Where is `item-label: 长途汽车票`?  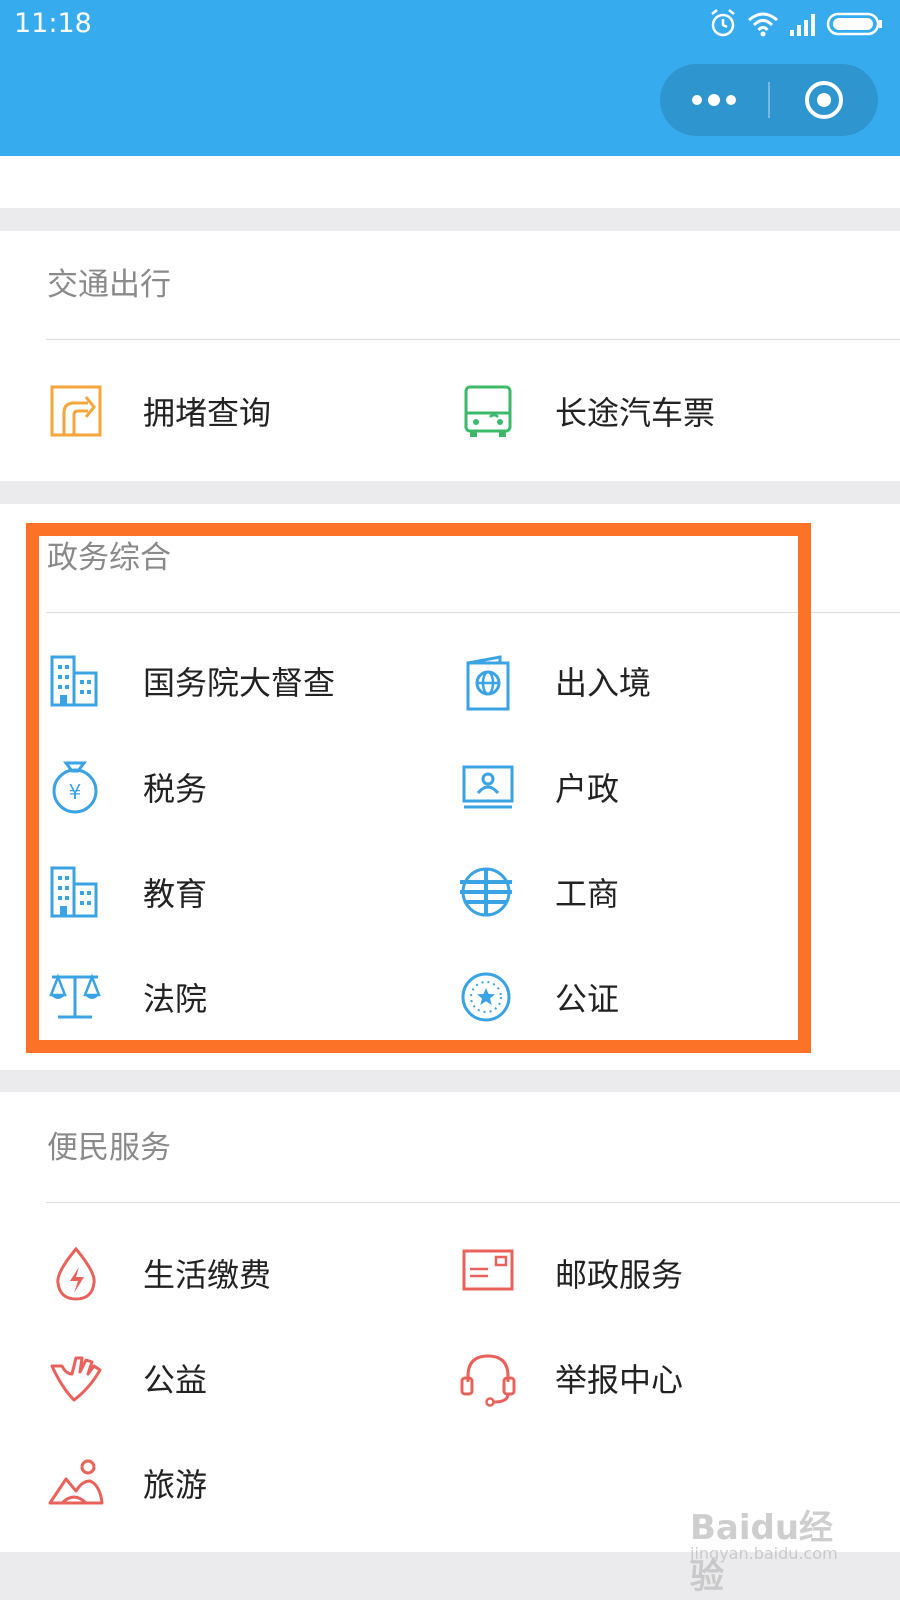 item-label: 长途汽车票 is located at coordinates (635, 413).